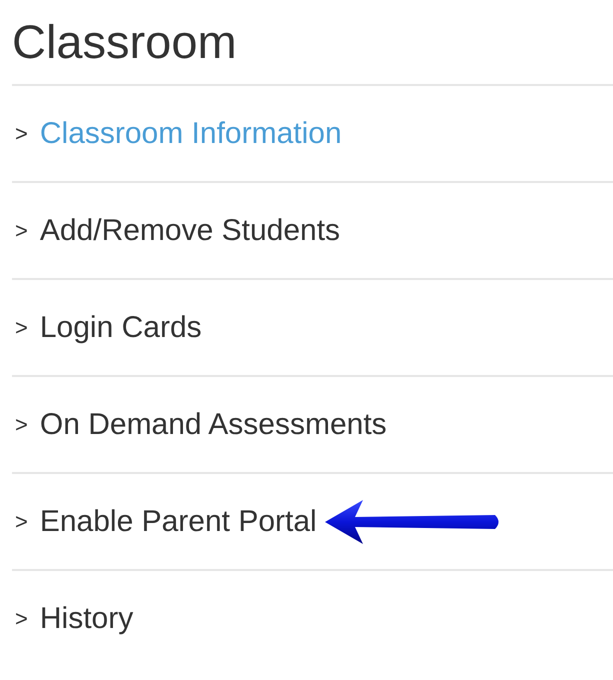  What do you see at coordinates (312, 43) in the screenshot?
I see `section-title: Classroom` at bounding box center [312, 43].